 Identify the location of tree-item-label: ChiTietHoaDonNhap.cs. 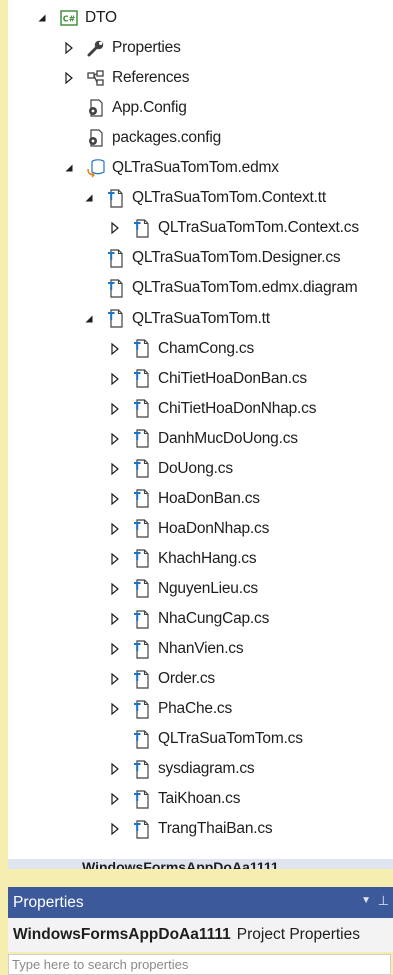
(237, 408).